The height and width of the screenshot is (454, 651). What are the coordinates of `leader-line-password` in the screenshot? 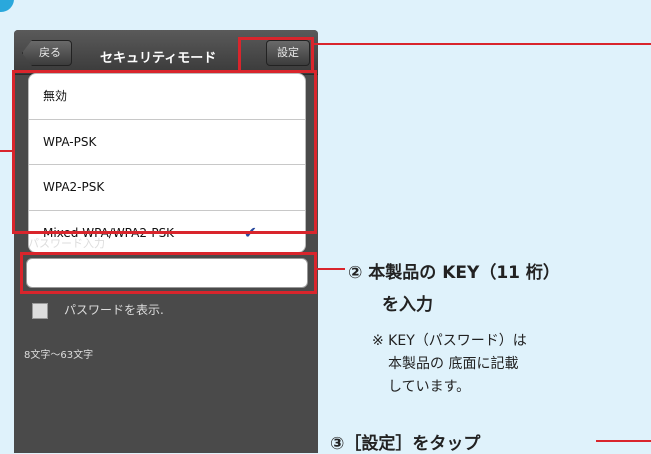 It's located at (331, 269).